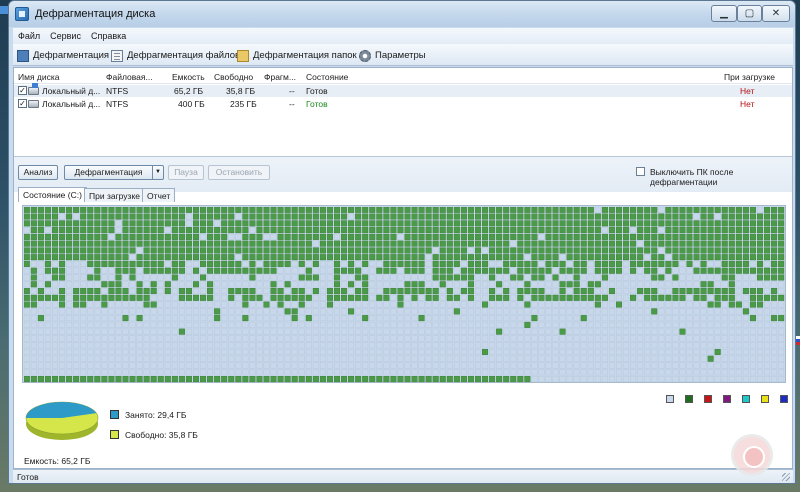 Image resolution: width=800 pixels, height=492 pixels. Describe the element at coordinates (786, 477) in the screenshot. I see `resize-grip-icon` at that location.